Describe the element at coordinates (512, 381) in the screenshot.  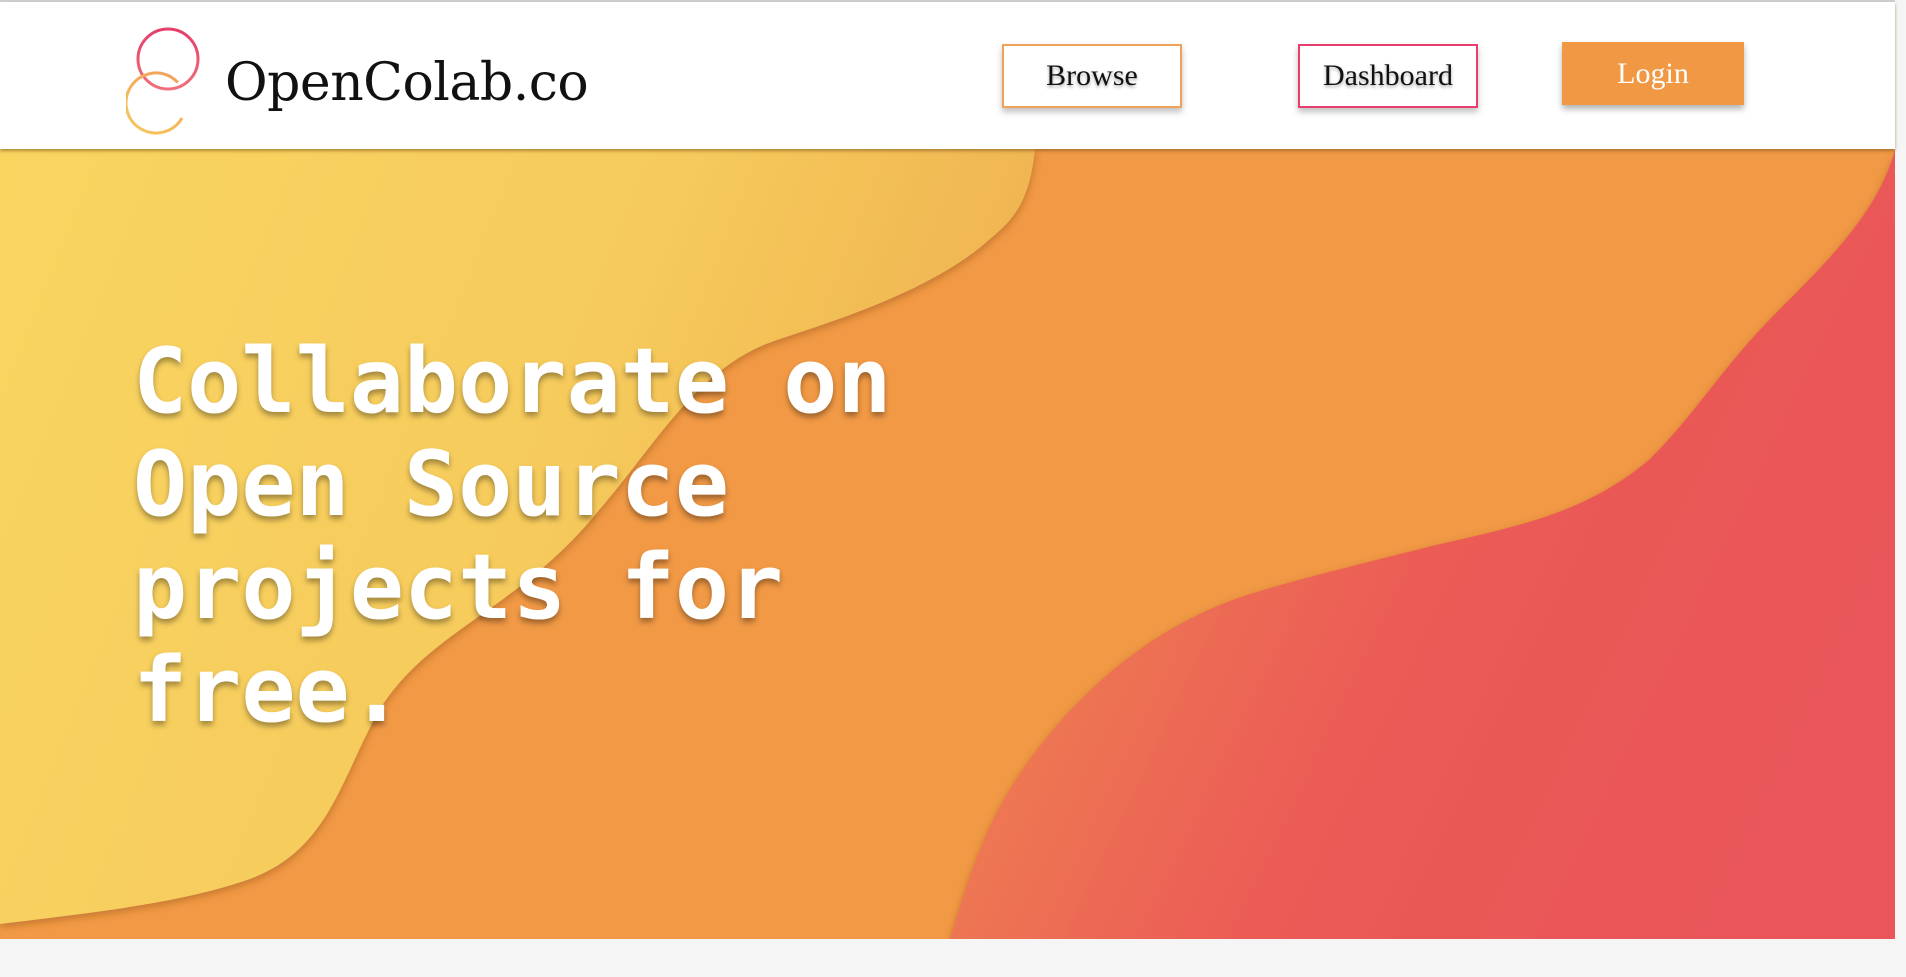
I see `headline-line-1: Collaborate on` at that location.